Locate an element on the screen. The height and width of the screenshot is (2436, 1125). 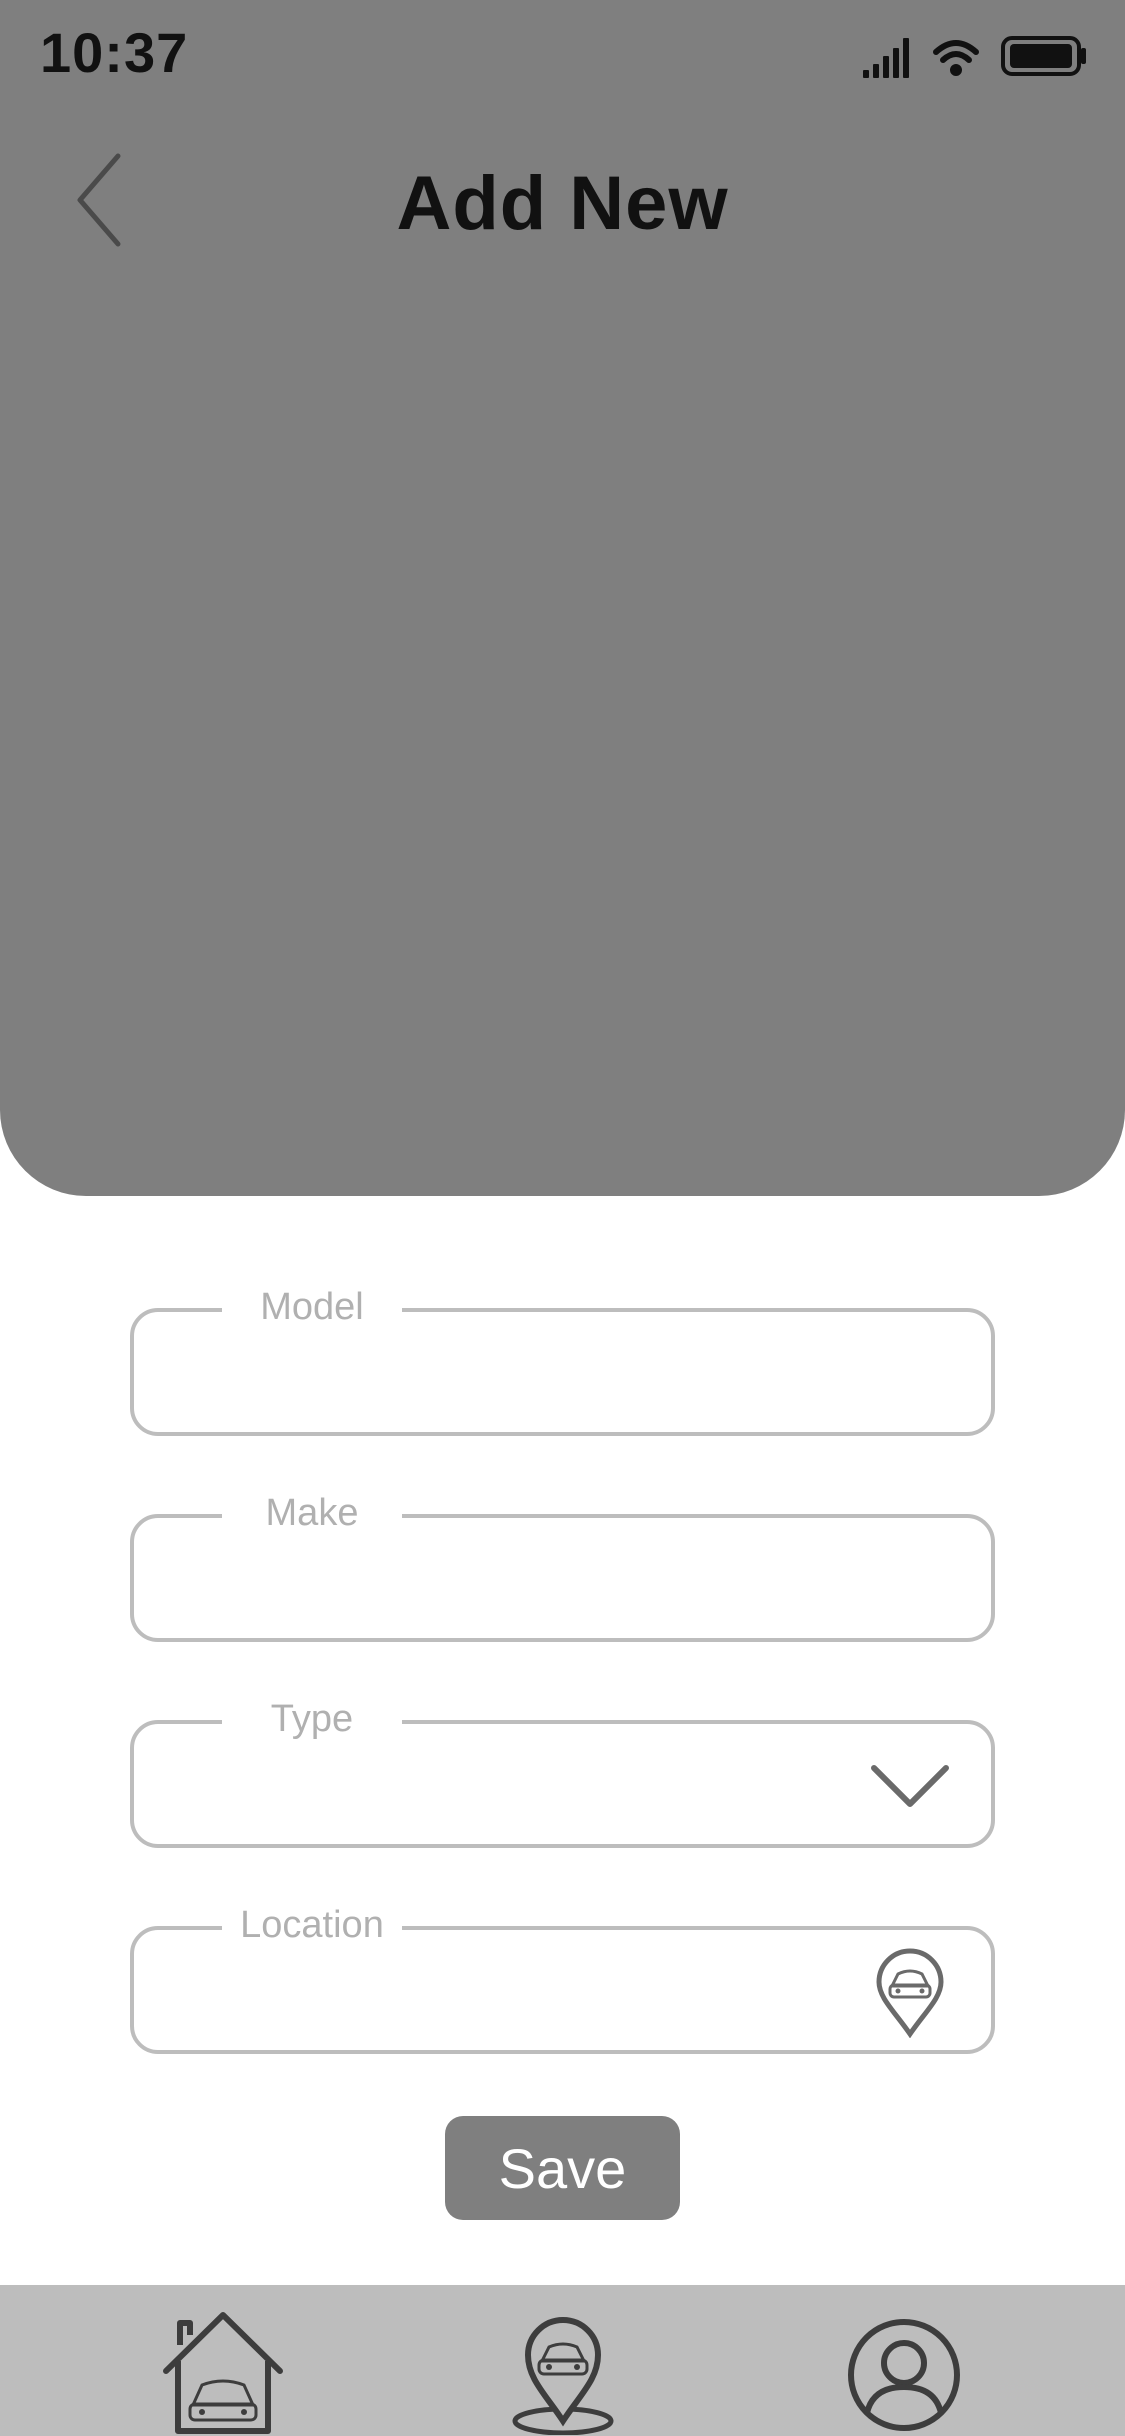
type-select: Type is located at coordinates (562, 1771).